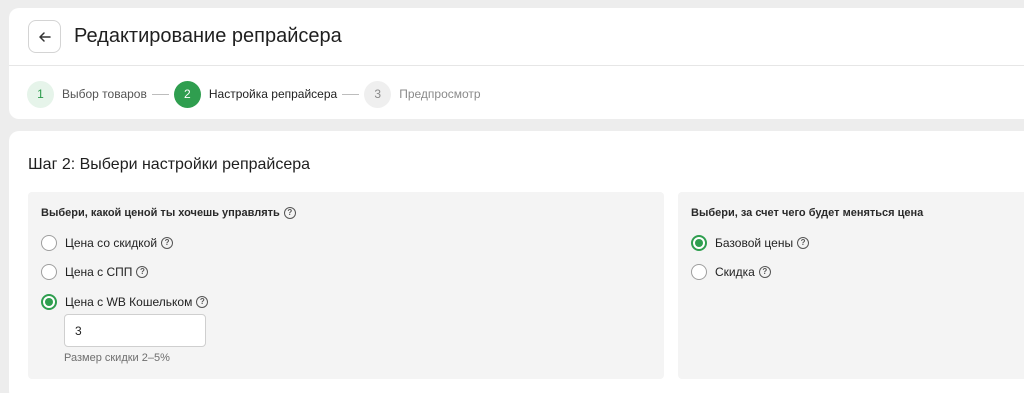 The width and height of the screenshot is (1024, 393). I want to click on discount-size-input, so click(135, 330).